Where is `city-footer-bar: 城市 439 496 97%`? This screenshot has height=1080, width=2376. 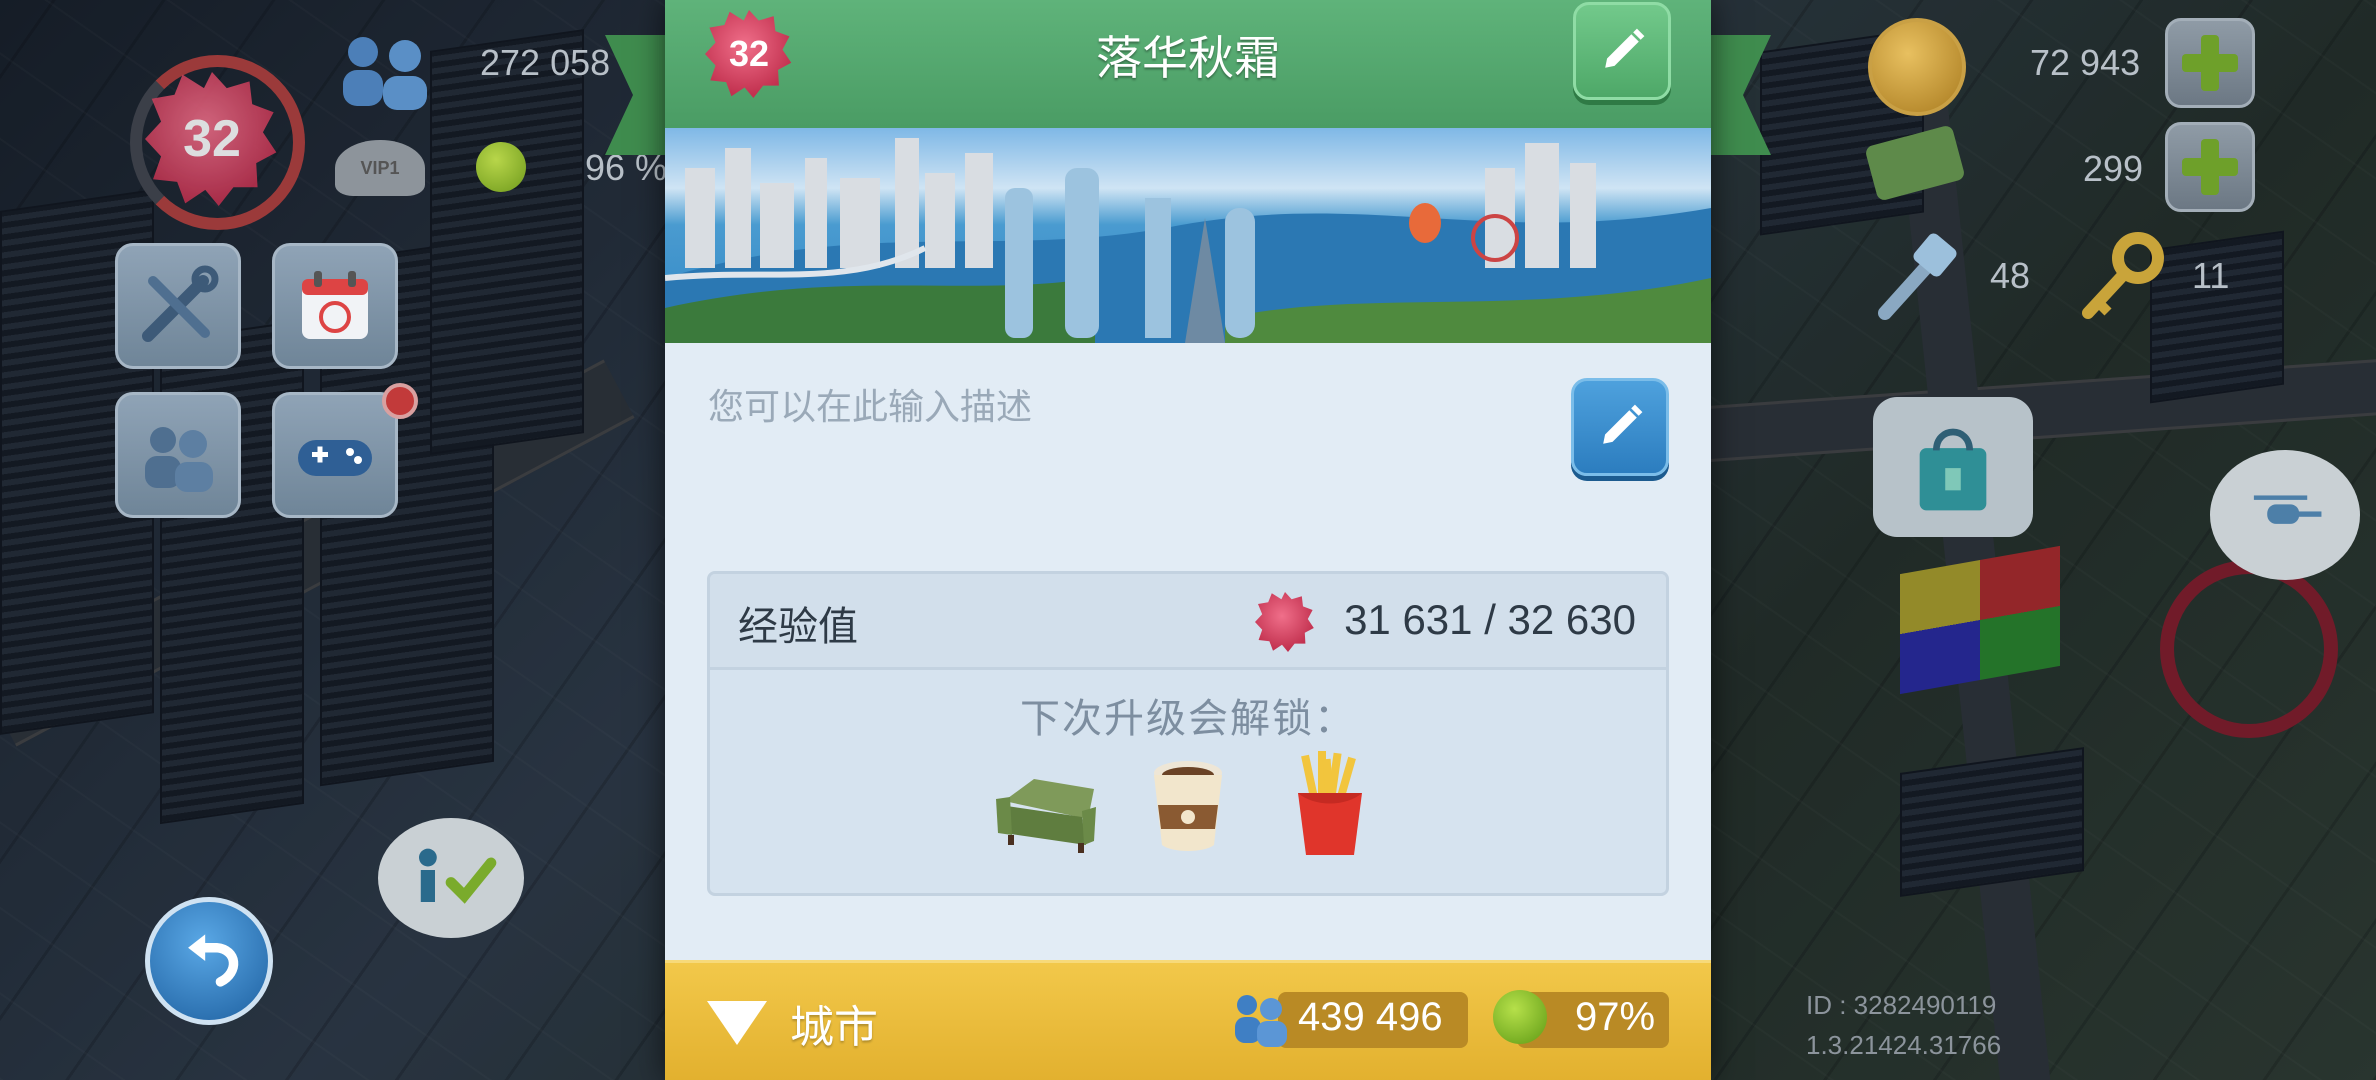 city-footer-bar: 城市 439 496 97% is located at coordinates (1188, 1020).